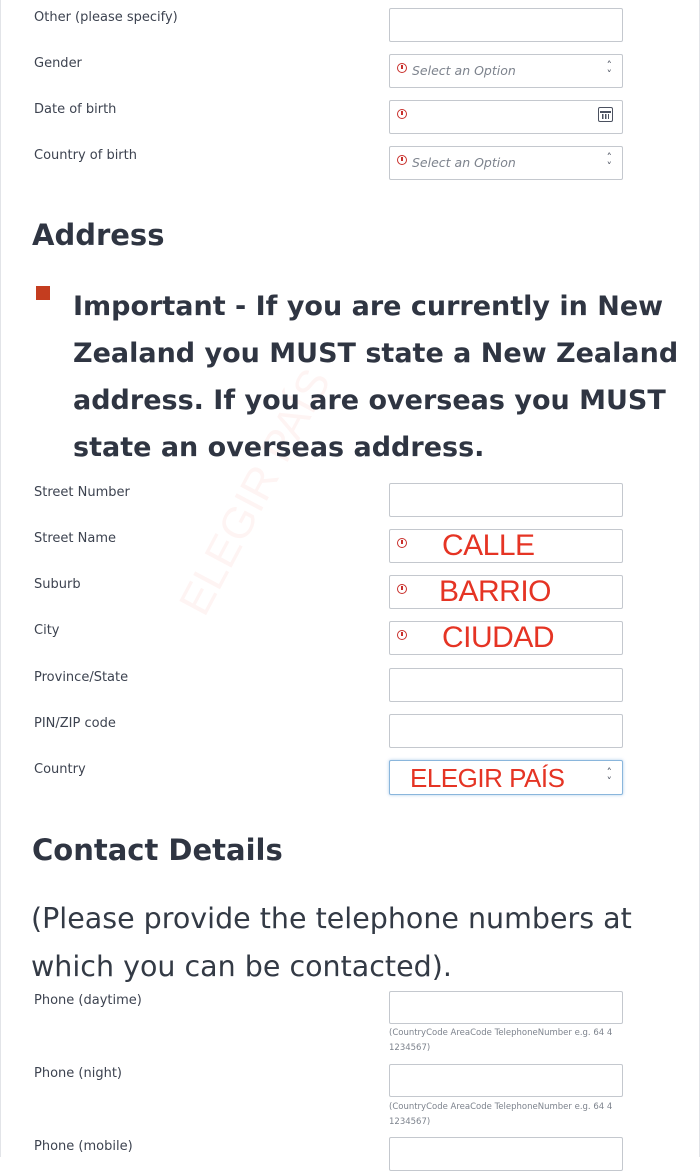 The height and width of the screenshot is (1172, 700). Describe the element at coordinates (350, 163) in the screenshot. I see `country-of-birth-row: Country of birth Select an Option ˄ ˅` at that location.